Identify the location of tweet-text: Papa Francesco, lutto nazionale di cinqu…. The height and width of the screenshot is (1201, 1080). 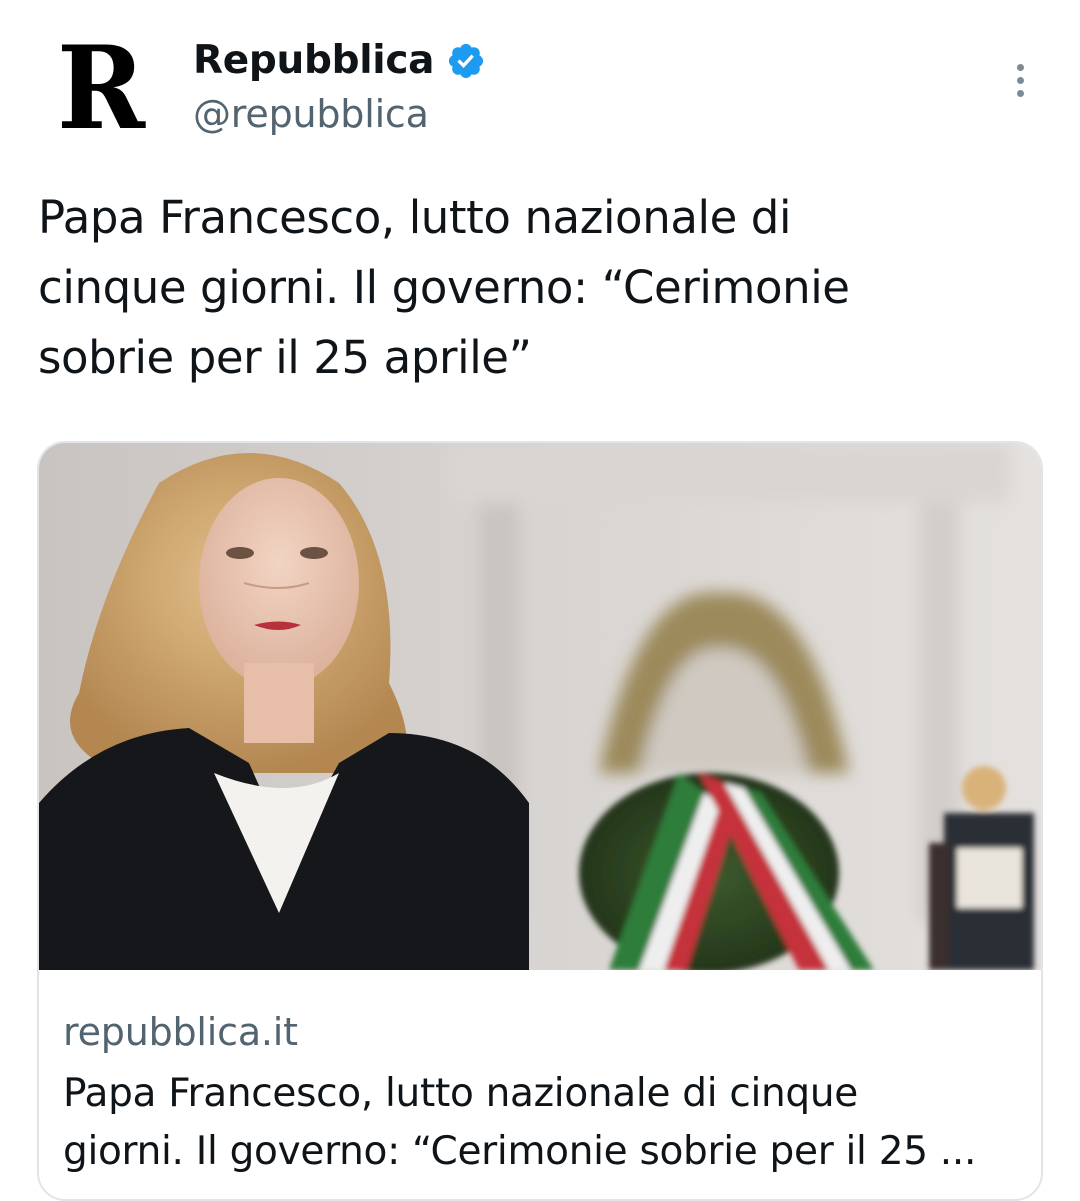
(444, 287).